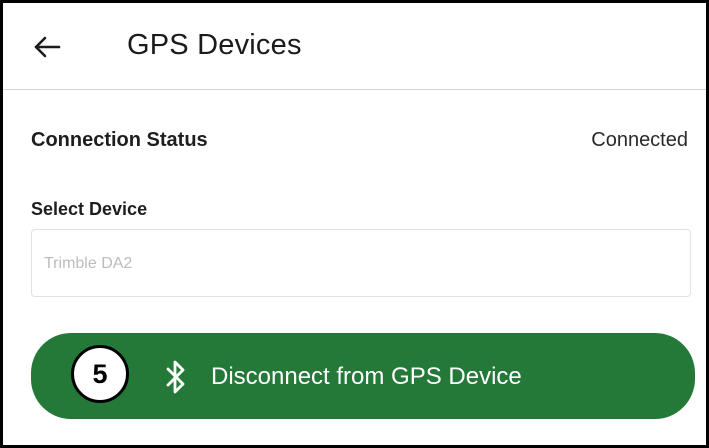  What do you see at coordinates (100, 374) in the screenshot?
I see `step-number-badge: 5` at bounding box center [100, 374].